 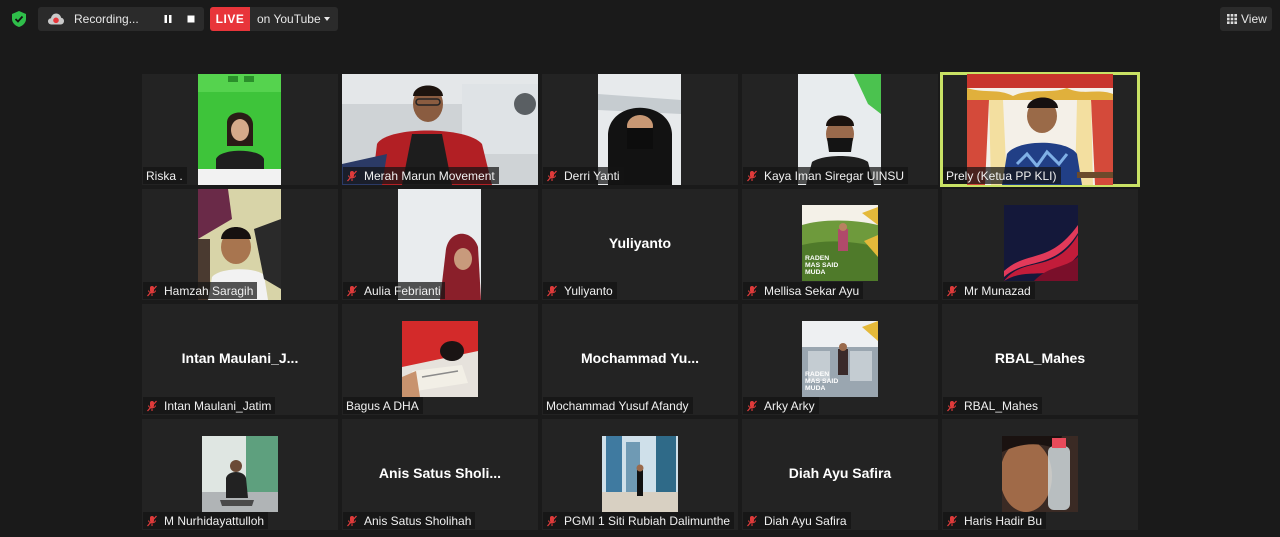 What do you see at coordinates (440, 129) in the screenshot?
I see `participant-tile: Merah Marun Movement` at bounding box center [440, 129].